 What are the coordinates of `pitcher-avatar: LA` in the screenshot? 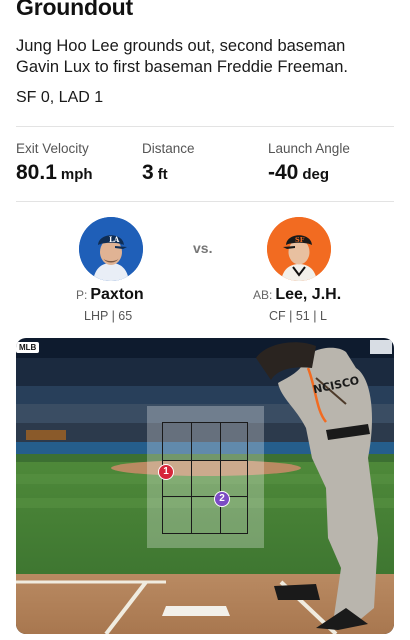 It's located at (111, 249).